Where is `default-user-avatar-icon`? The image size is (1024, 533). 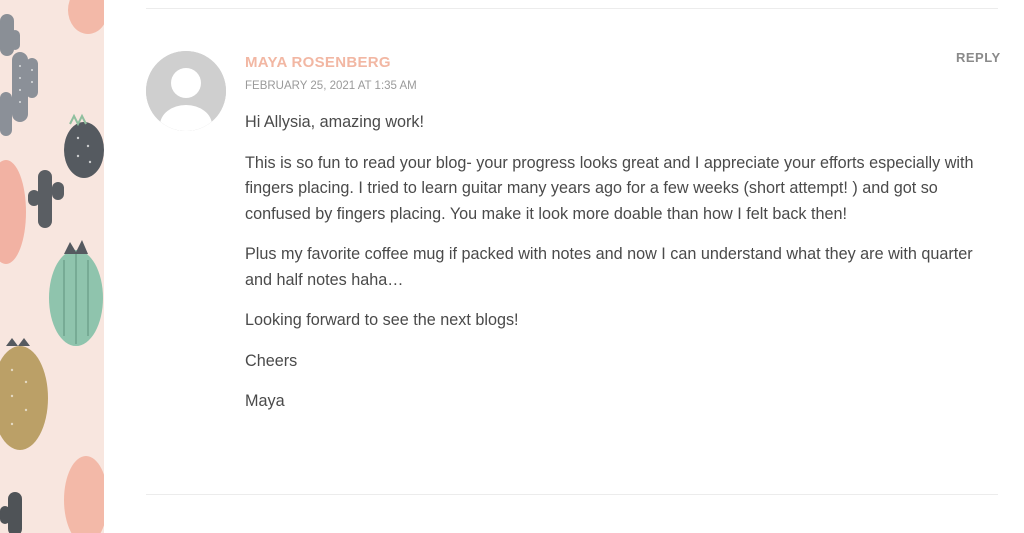
default-user-avatar-icon is located at coordinates (186, 91).